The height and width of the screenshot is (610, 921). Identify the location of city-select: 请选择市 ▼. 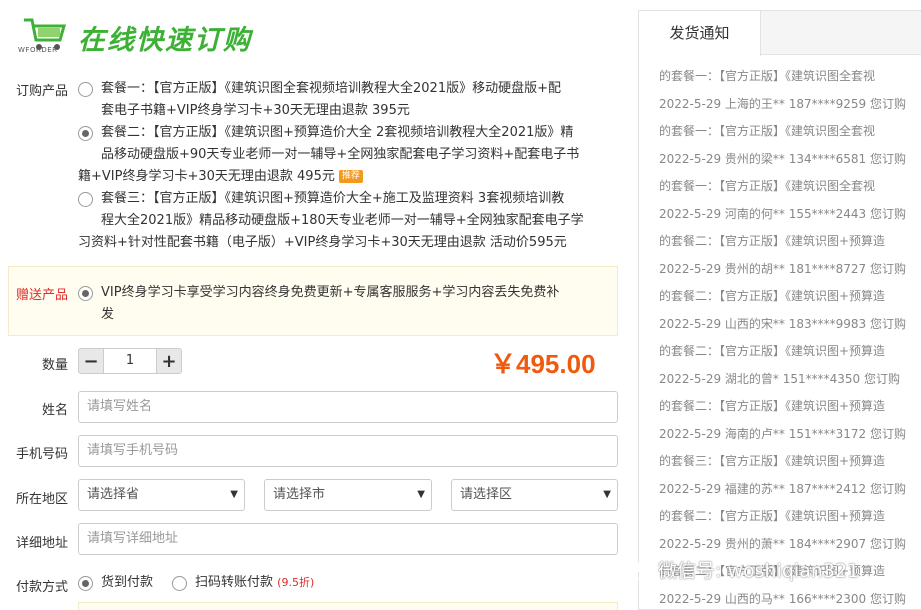
(348, 495).